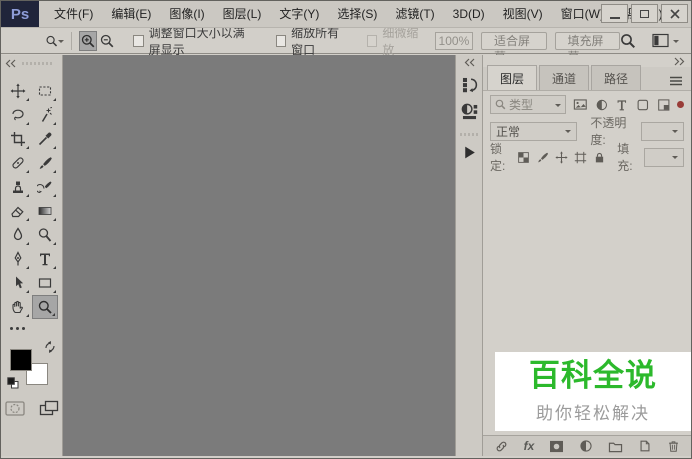  I want to click on edit-toolbar-icon, so click(17, 328).